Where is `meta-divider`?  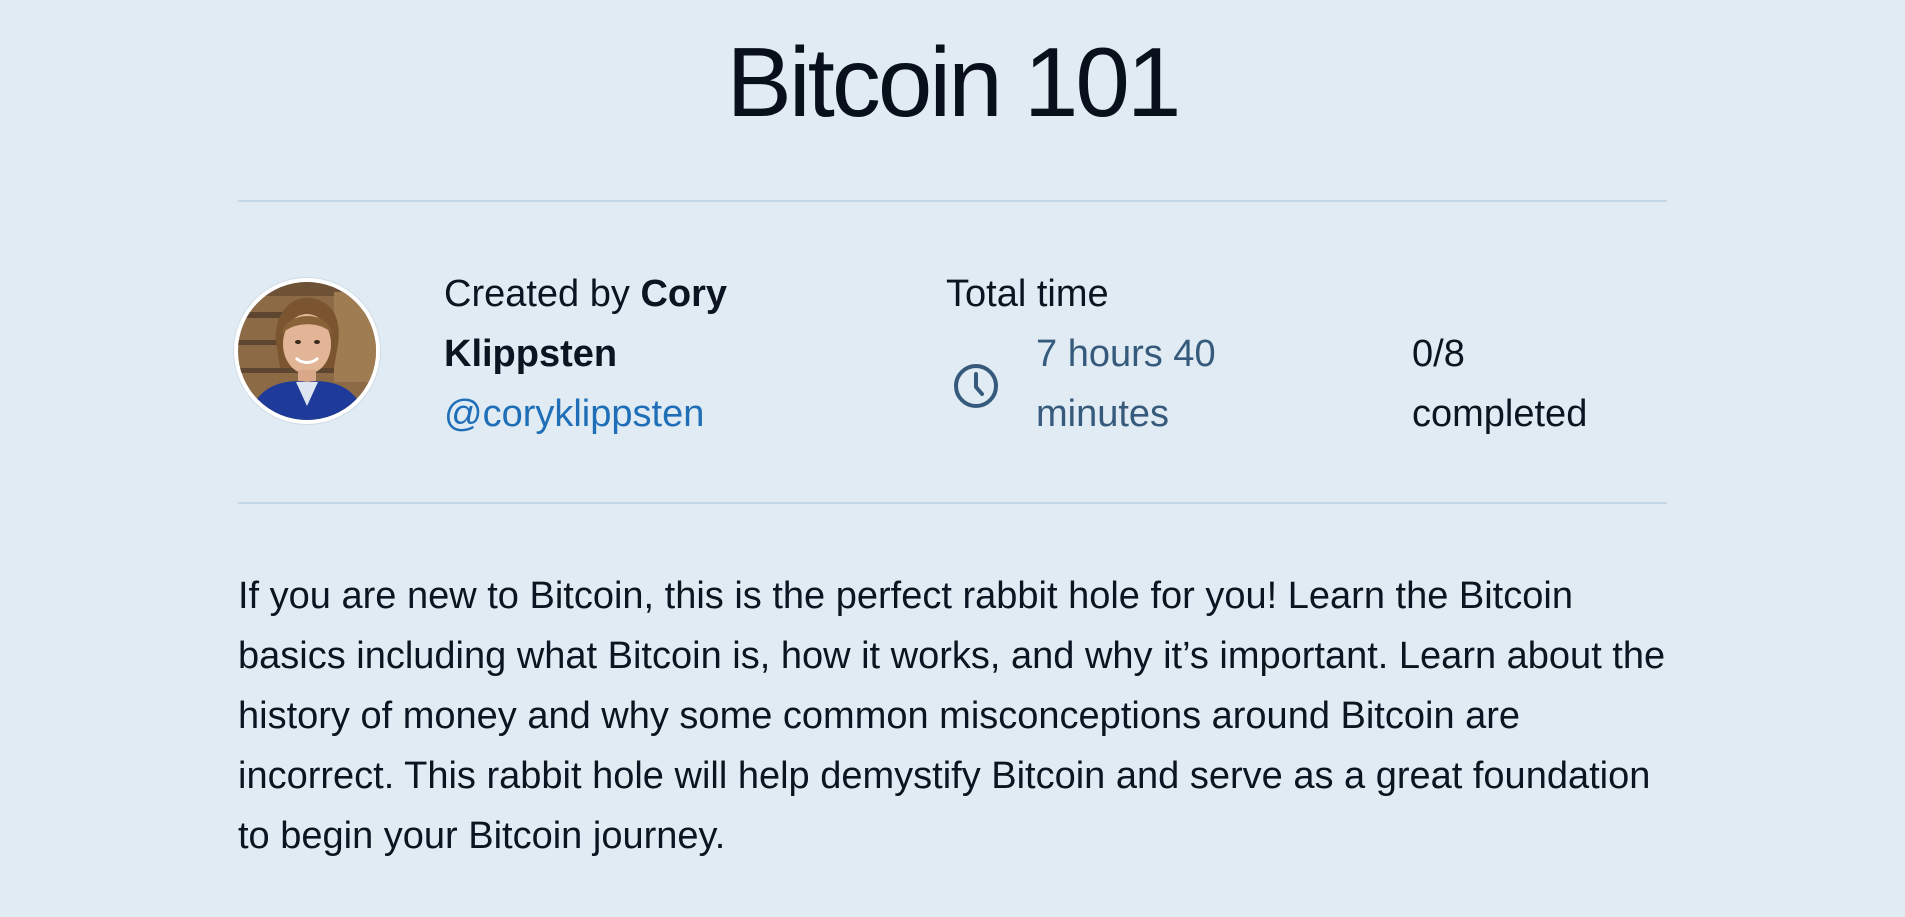
meta-divider is located at coordinates (952, 503).